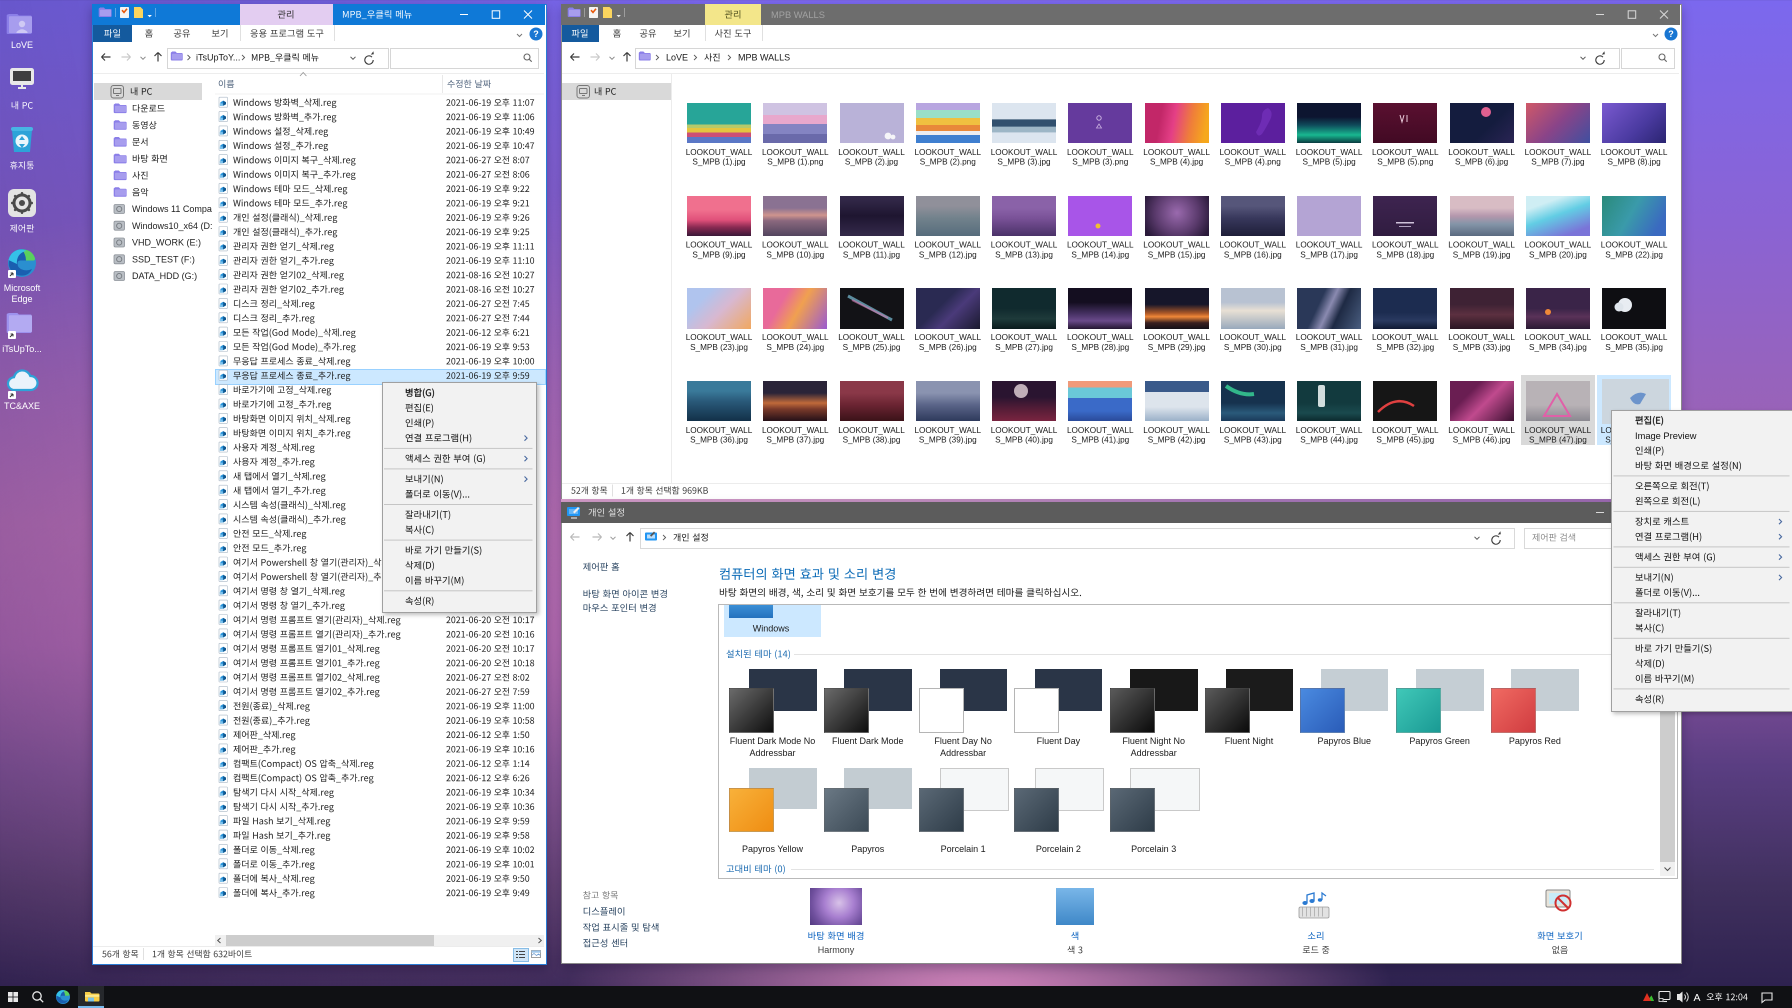 The width and height of the screenshot is (1792, 1008). What do you see at coordinates (22, 45) in the screenshot?
I see `svg-text: LoVE` at bounding box center [22, 45].